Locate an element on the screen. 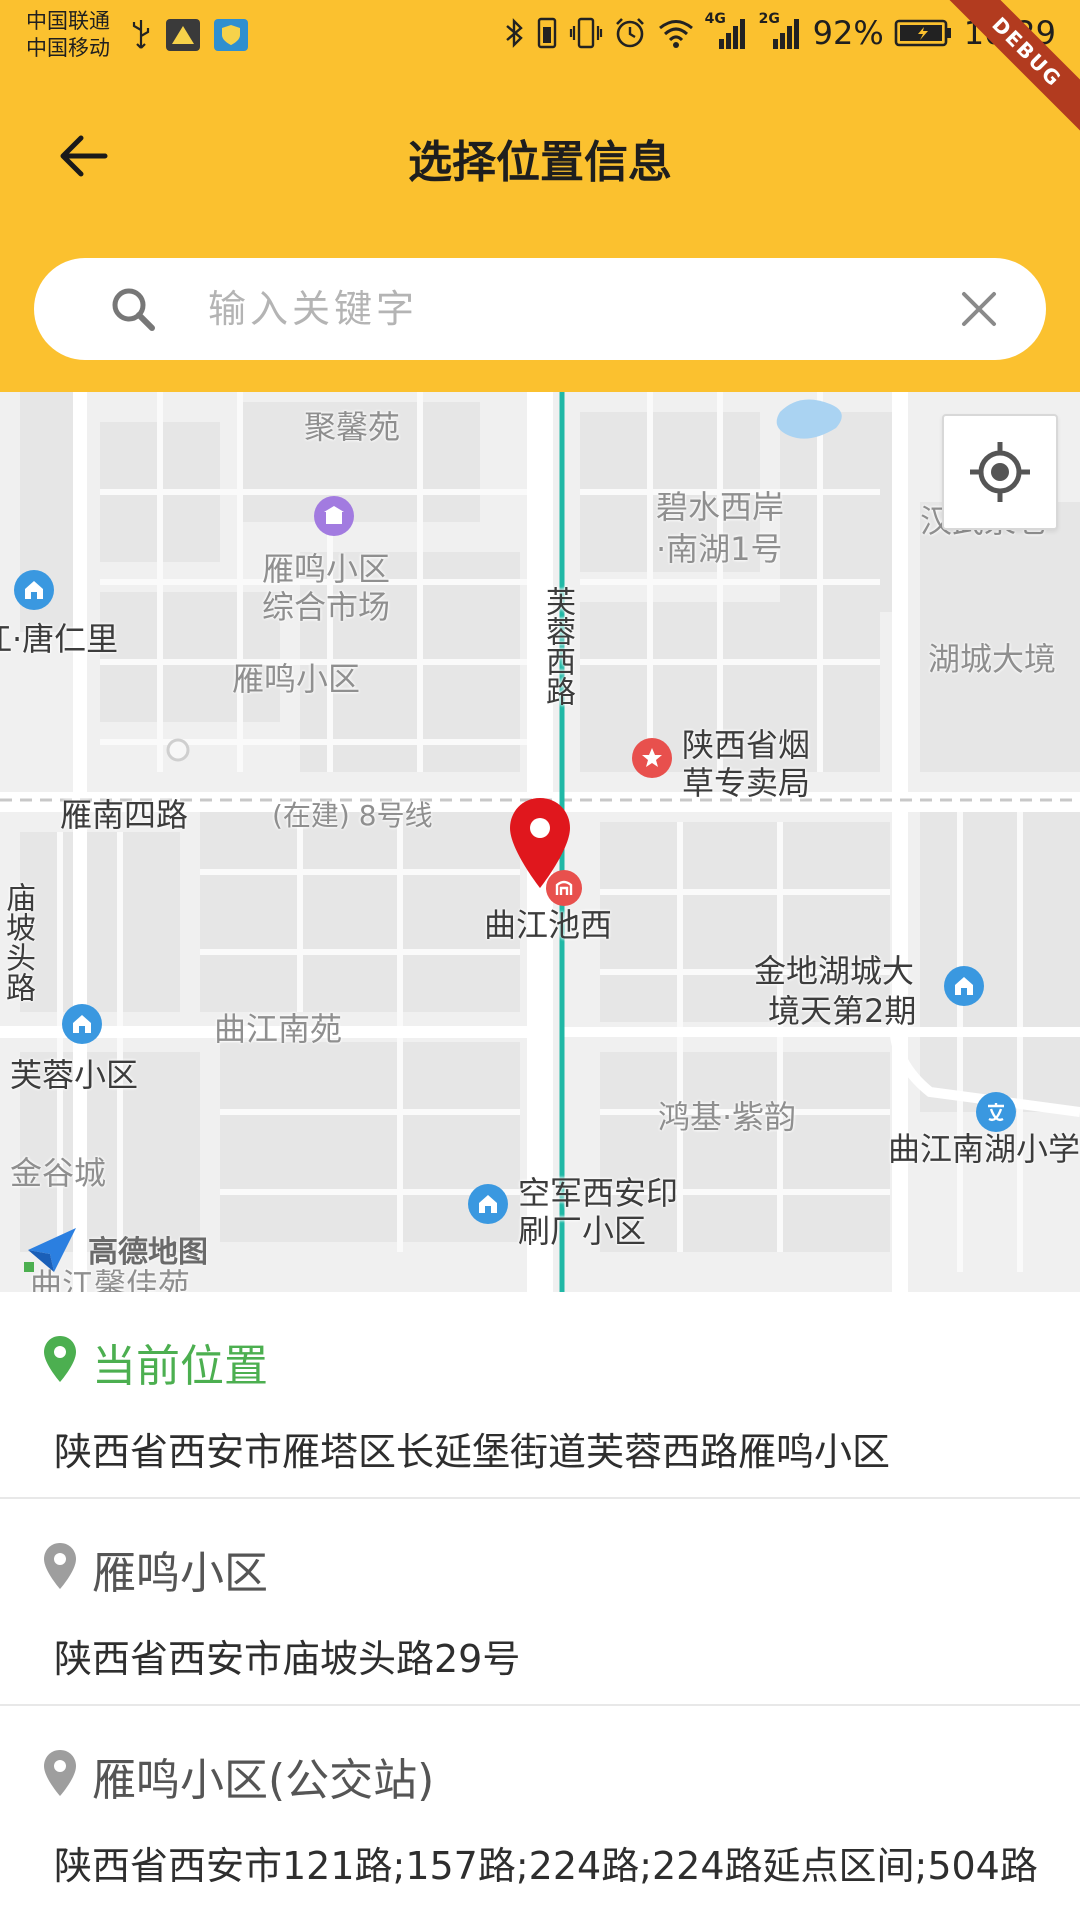 This screenshot has width=1080, height=1920. map-label-frxq: 芙蓉小区 is located at coordinates (74, 1075).